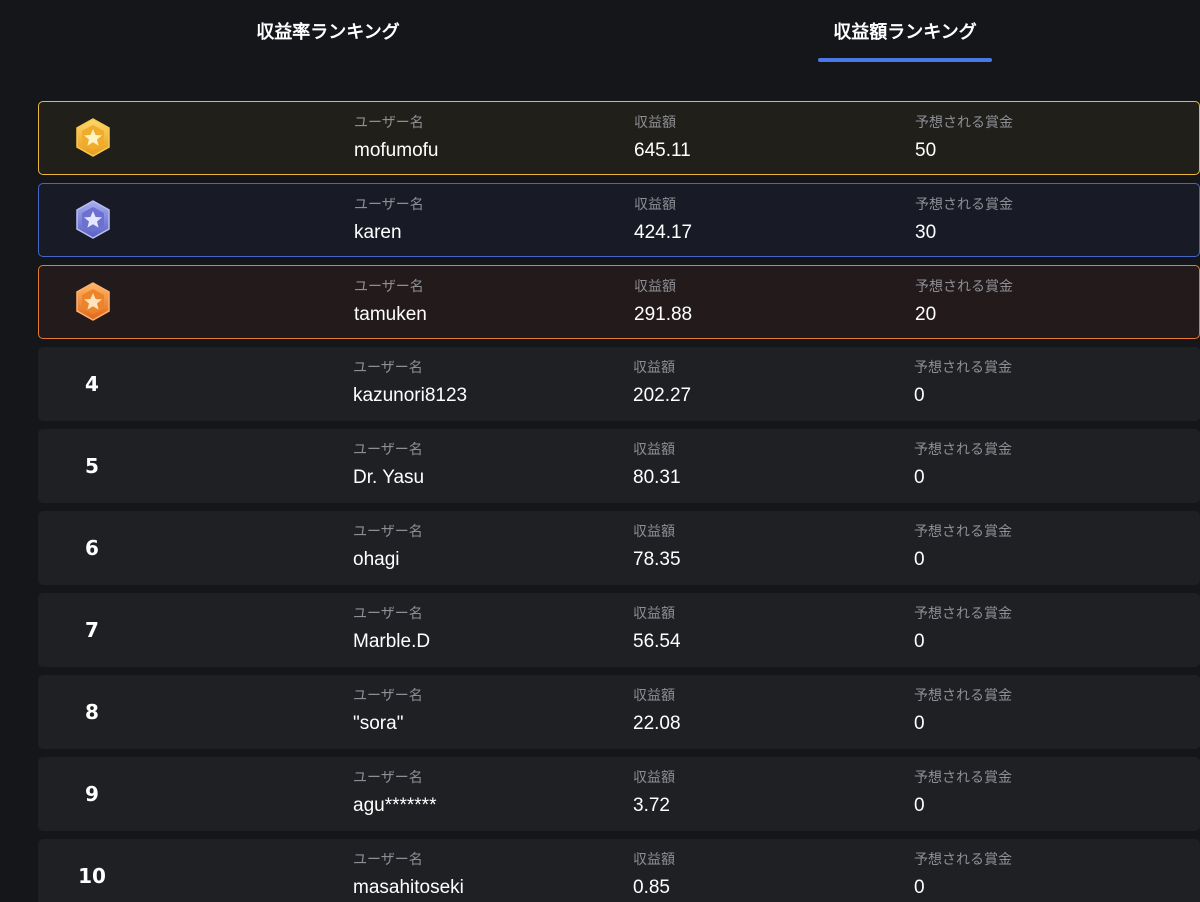 This screenshot has width=1200, height=902. I want to click on rank-number: 4, so click(92, 384).